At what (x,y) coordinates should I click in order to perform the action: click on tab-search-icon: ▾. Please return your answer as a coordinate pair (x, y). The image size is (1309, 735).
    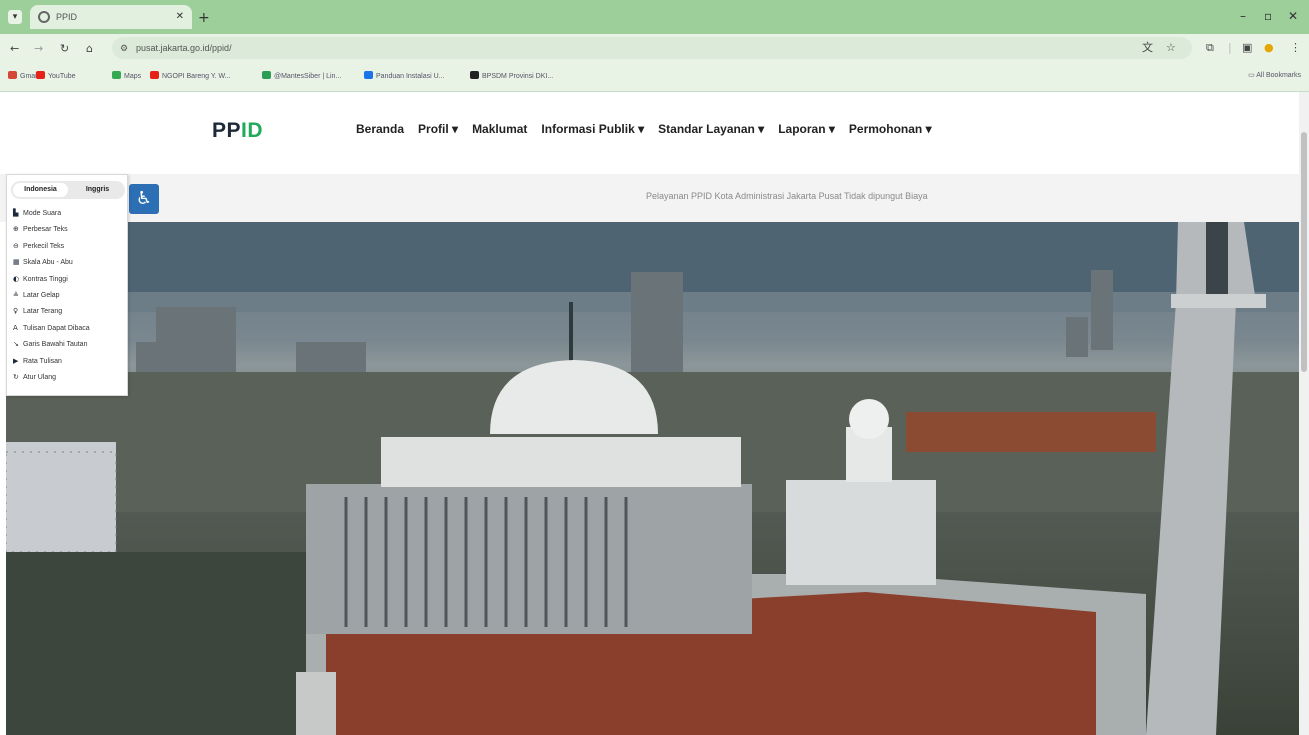
    Looking at the image, I should click on (15, 17).